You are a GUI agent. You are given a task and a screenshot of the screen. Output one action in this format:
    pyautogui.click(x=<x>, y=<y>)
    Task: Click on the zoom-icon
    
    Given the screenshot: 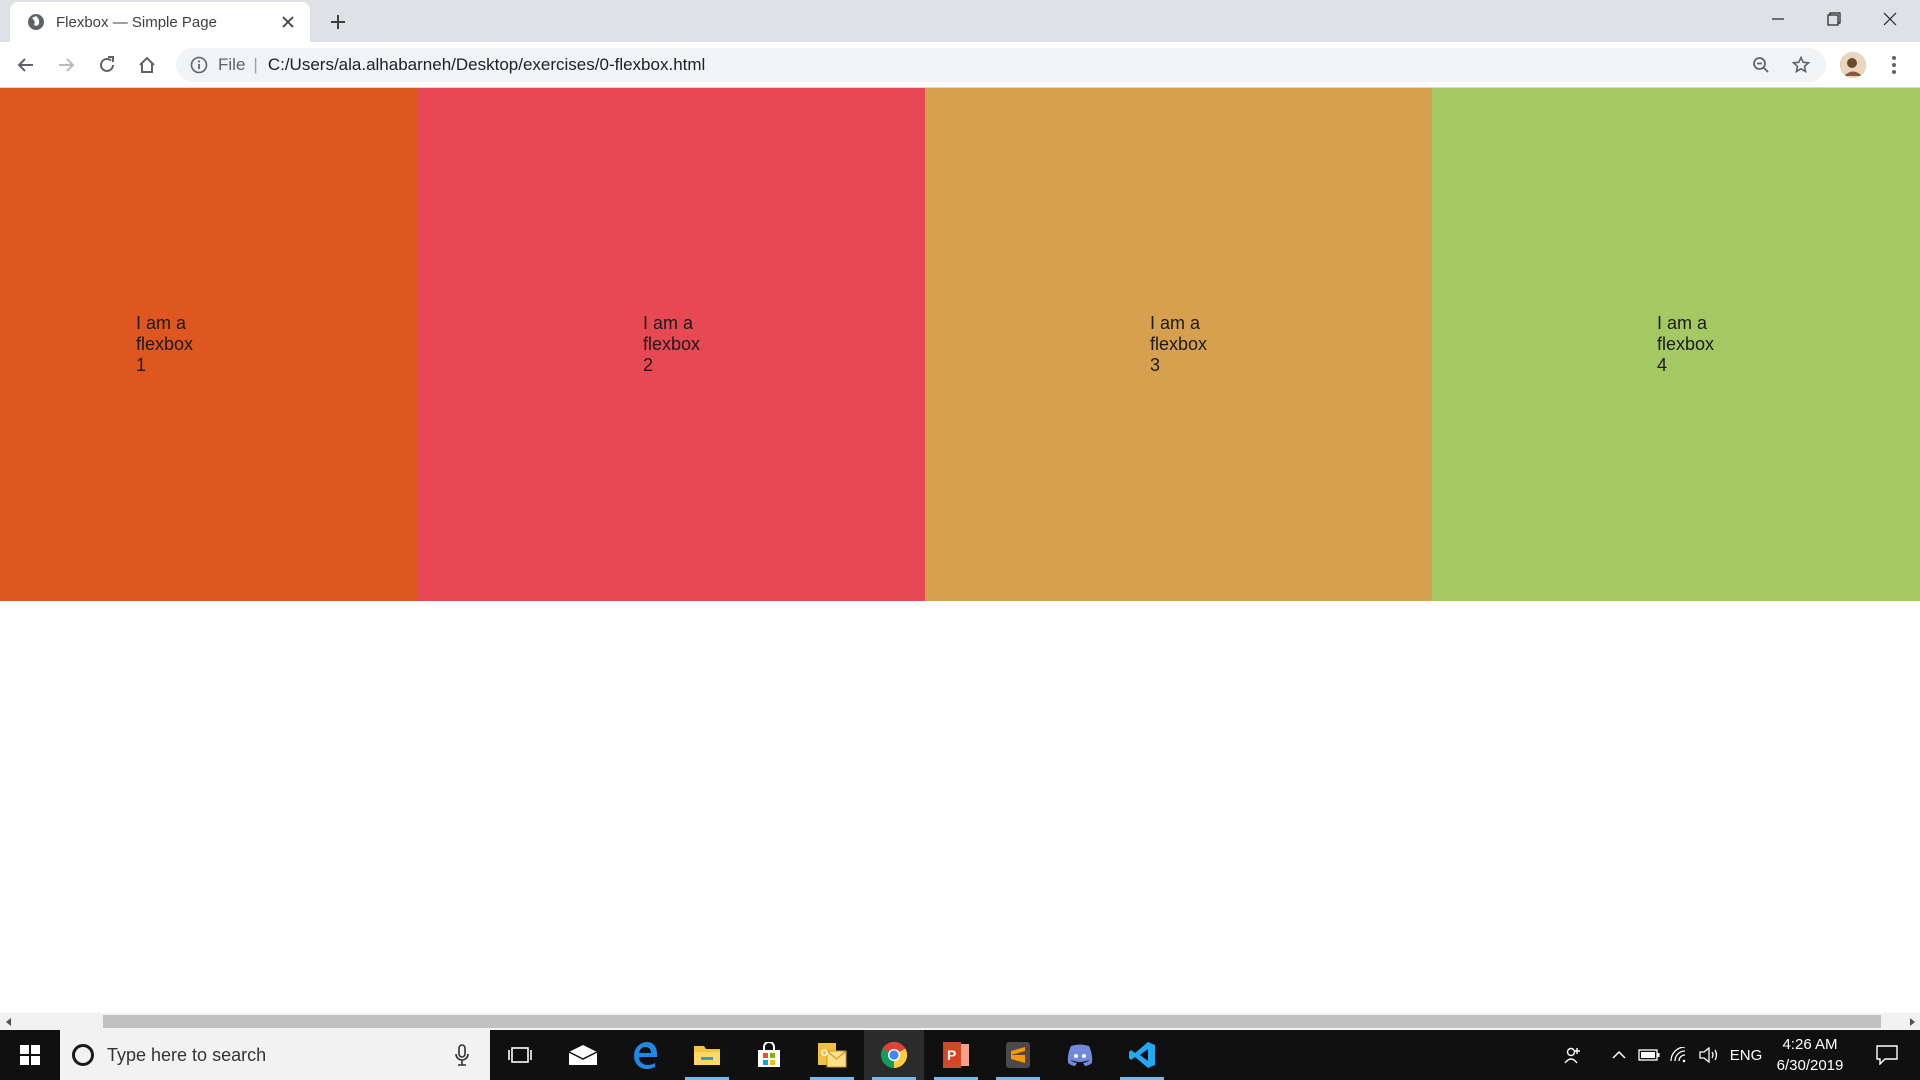 What is the action you would take?
    pyautogui.click(x=1761, y=65)
    